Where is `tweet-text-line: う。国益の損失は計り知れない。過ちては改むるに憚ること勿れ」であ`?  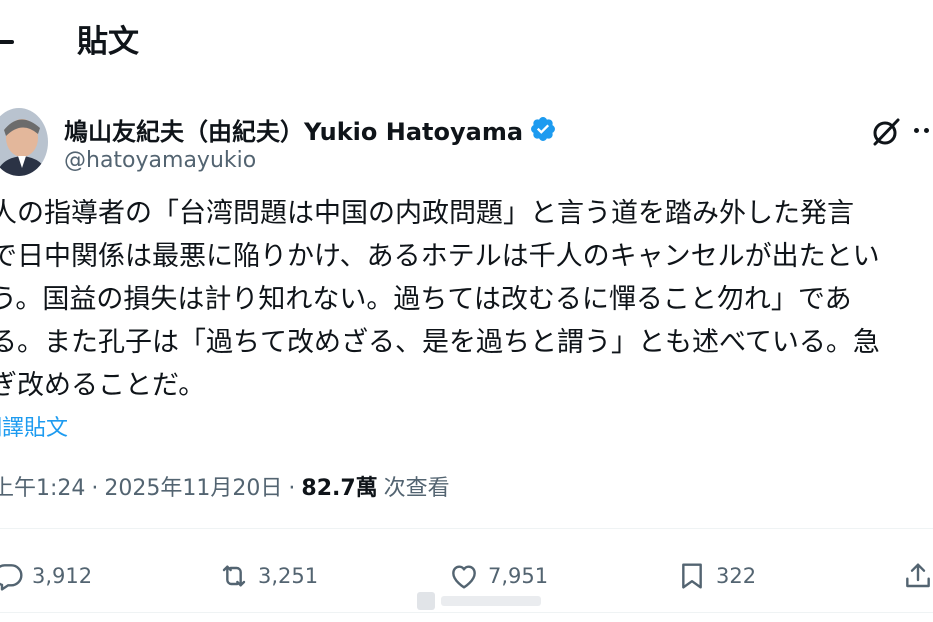
tweet-text-line: う。国益の損失は計り知れない。過ちては改むるに憚ること勿れ」であ is located at coordinates (426, 299).